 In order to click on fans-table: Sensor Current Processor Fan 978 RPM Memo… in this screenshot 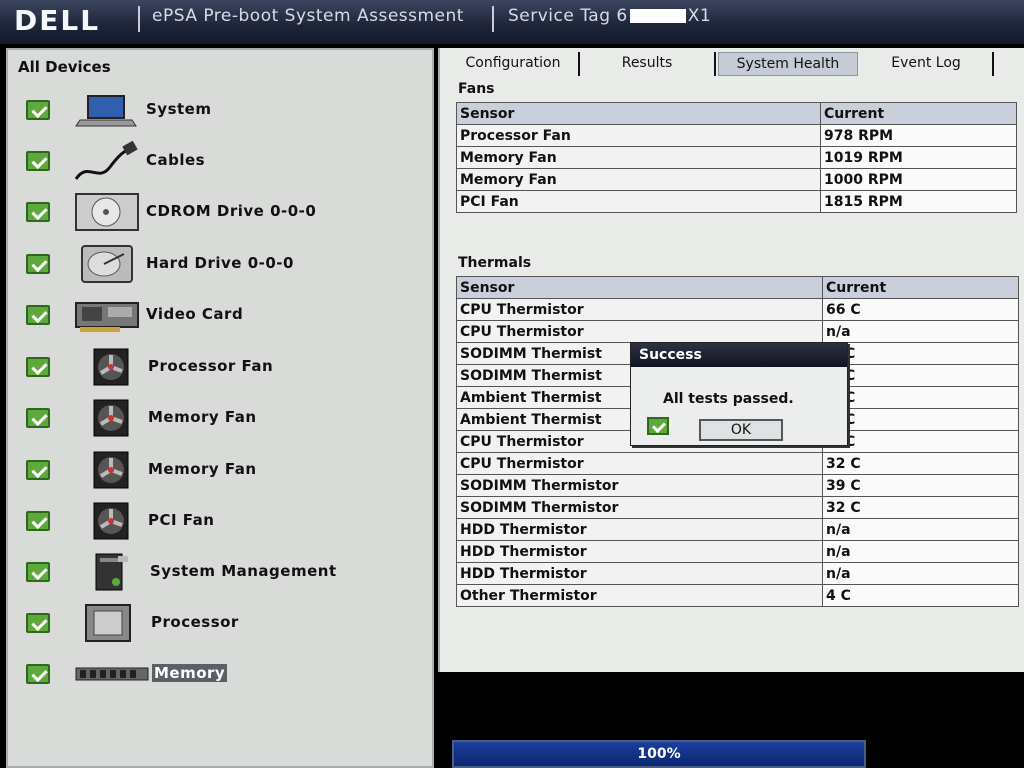, I will do `click(736, 157)`.